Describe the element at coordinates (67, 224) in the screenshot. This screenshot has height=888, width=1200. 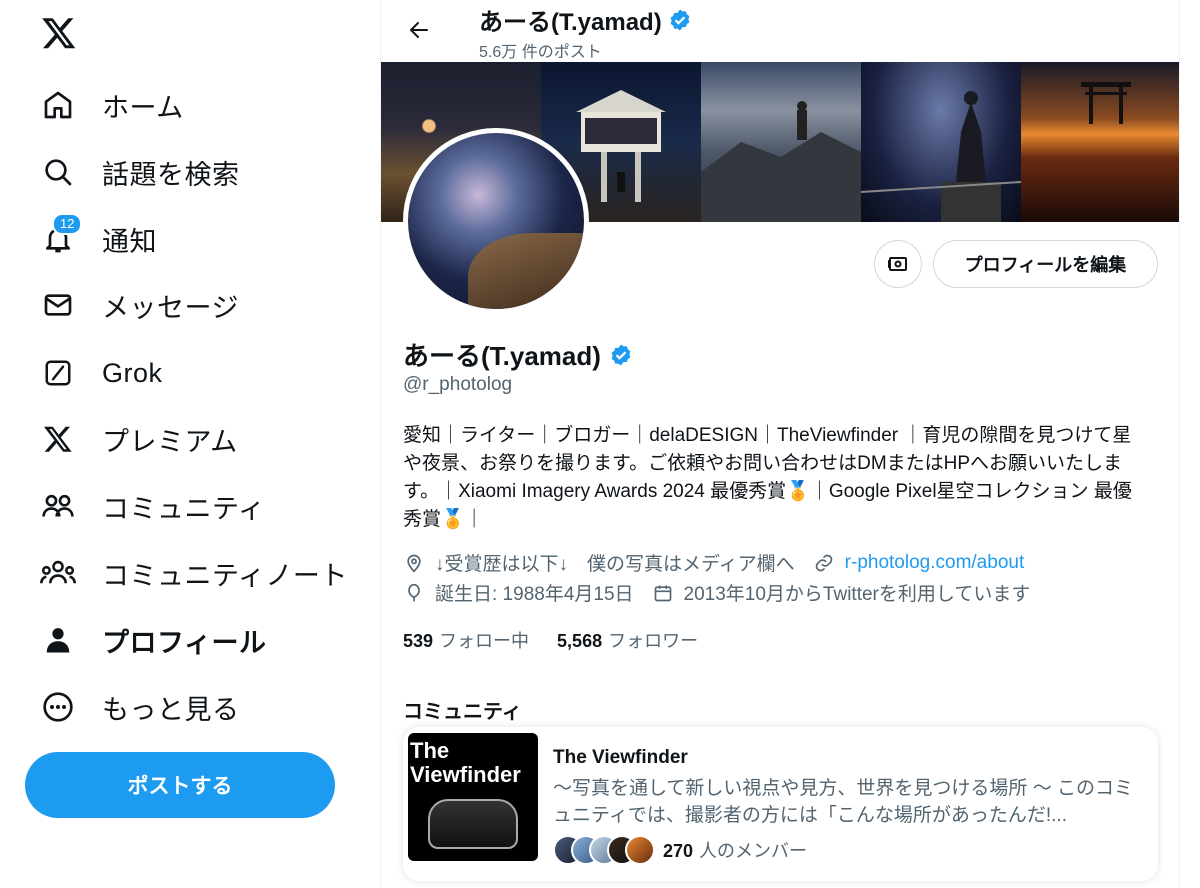
I see `notification-badge: 12` at that location.